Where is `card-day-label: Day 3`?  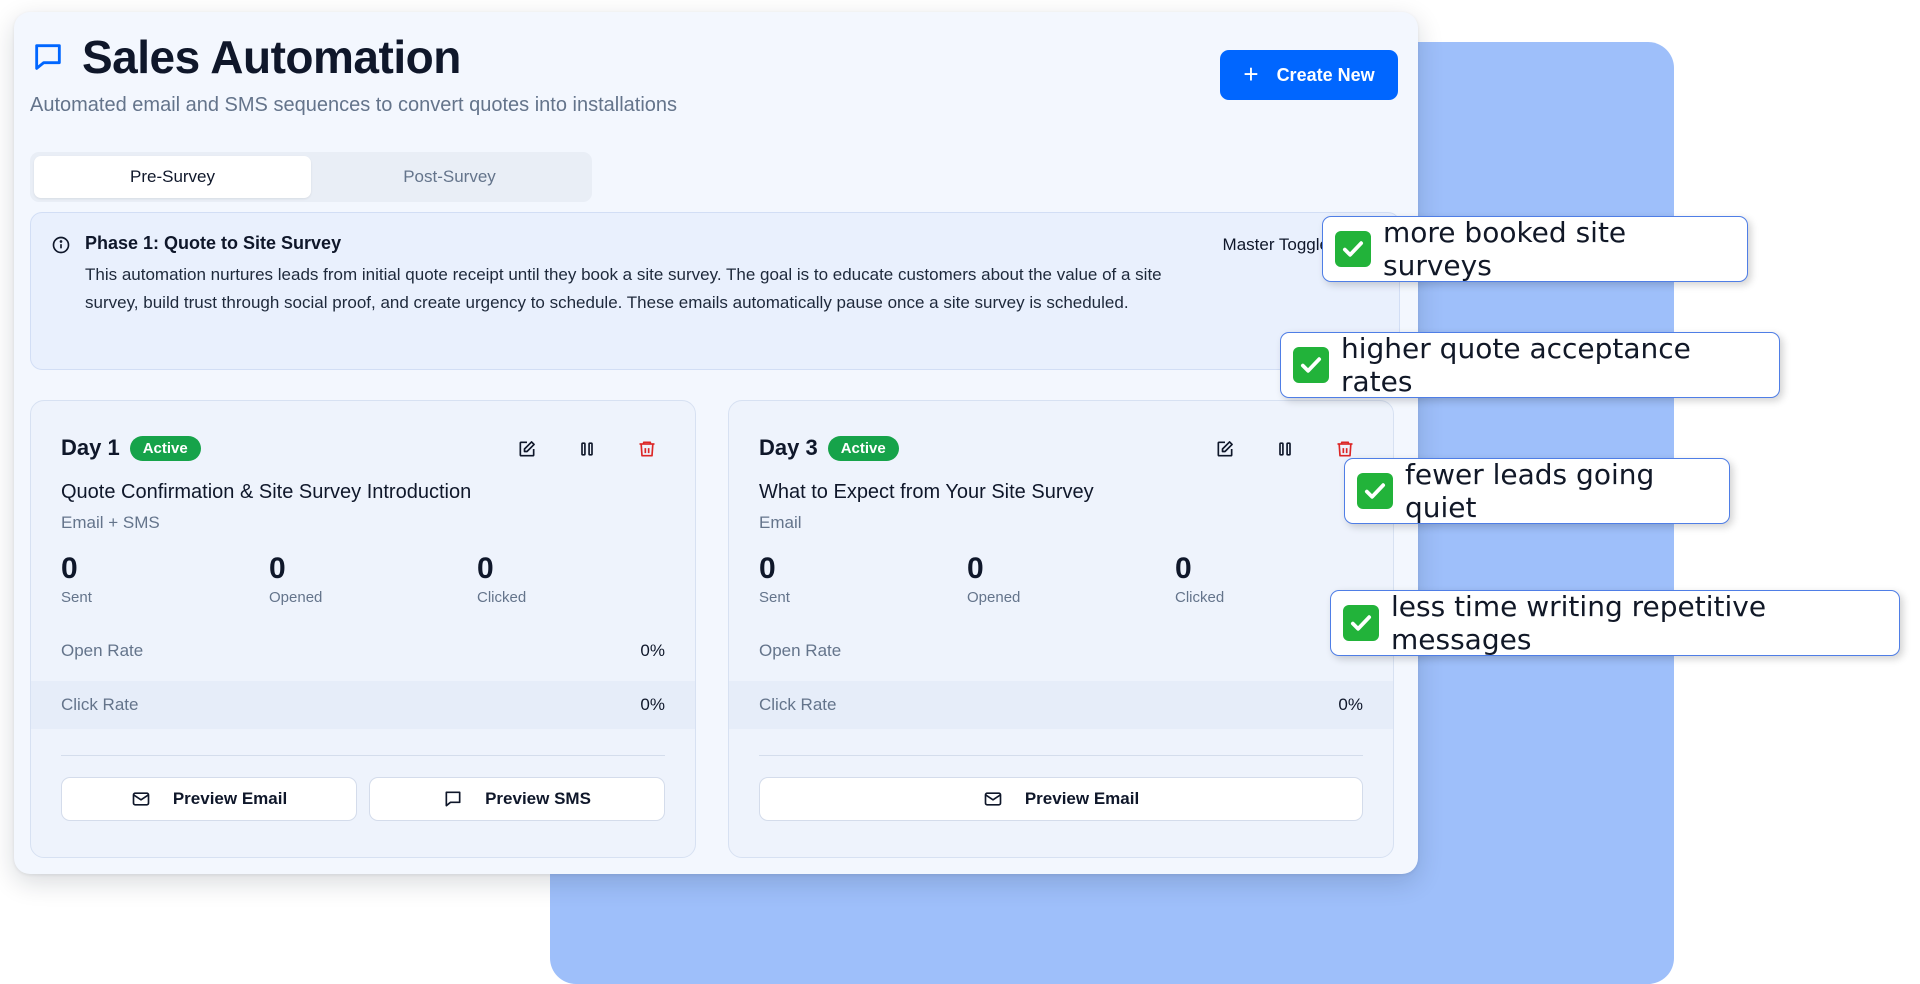 card-day-label: Day 3 is located at coordinates (788, 447).